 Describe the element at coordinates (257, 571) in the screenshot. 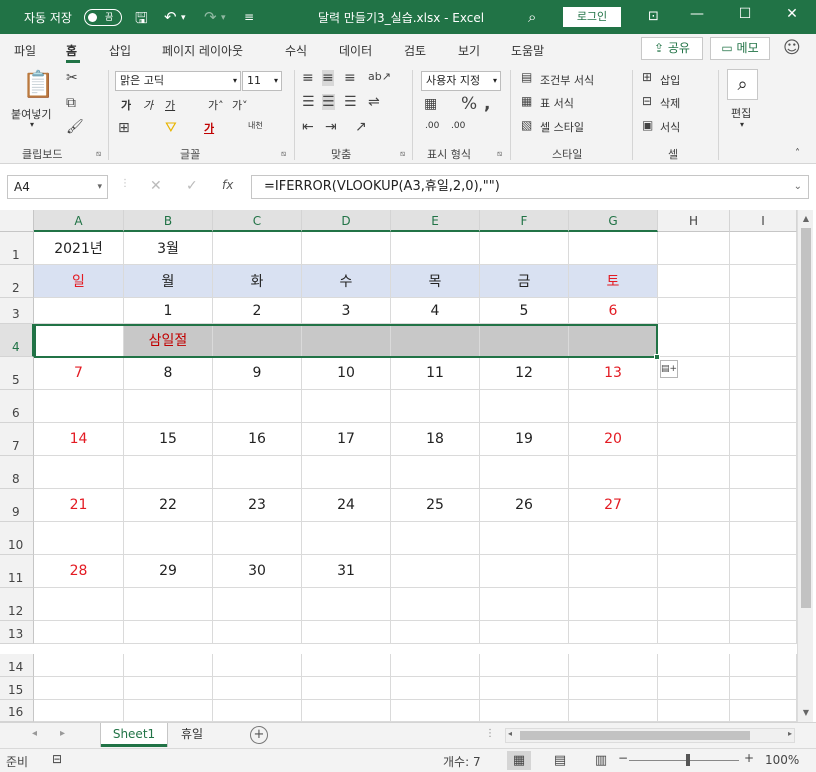

I see `cell-c11: 30` at that location.